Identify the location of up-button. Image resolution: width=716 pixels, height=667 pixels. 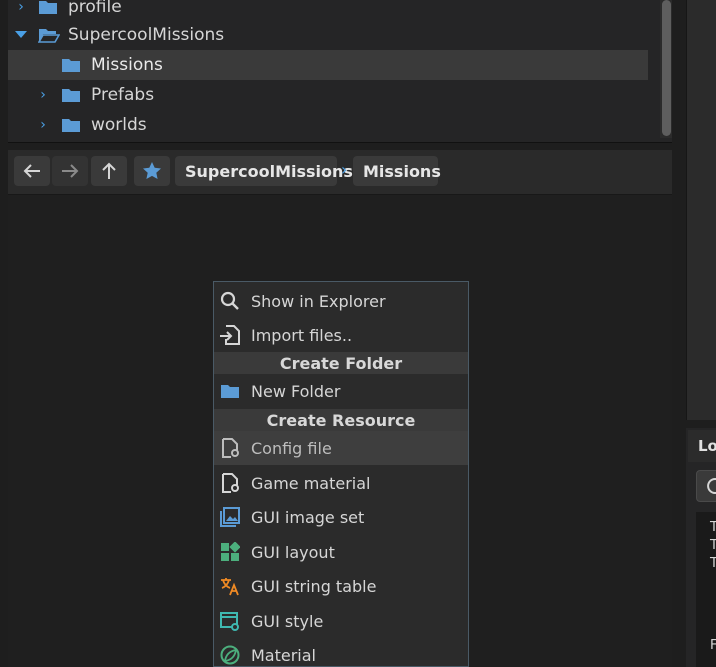
(109, 171).